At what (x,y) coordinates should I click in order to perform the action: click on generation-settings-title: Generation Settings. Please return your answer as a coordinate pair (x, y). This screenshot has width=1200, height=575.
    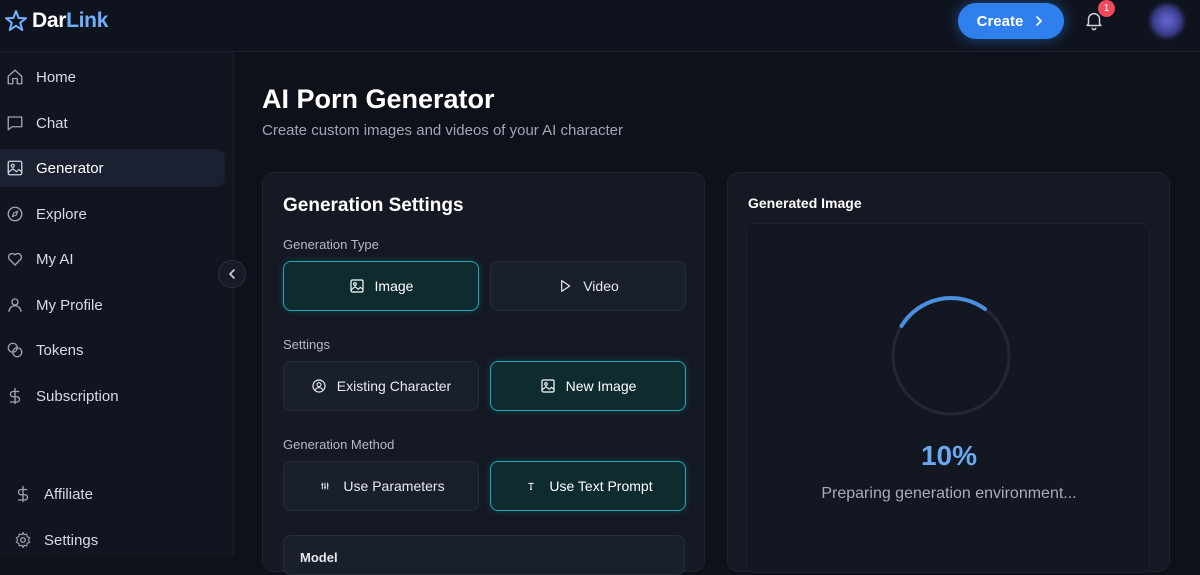
    Looking at the image, I should click on (373, 205).